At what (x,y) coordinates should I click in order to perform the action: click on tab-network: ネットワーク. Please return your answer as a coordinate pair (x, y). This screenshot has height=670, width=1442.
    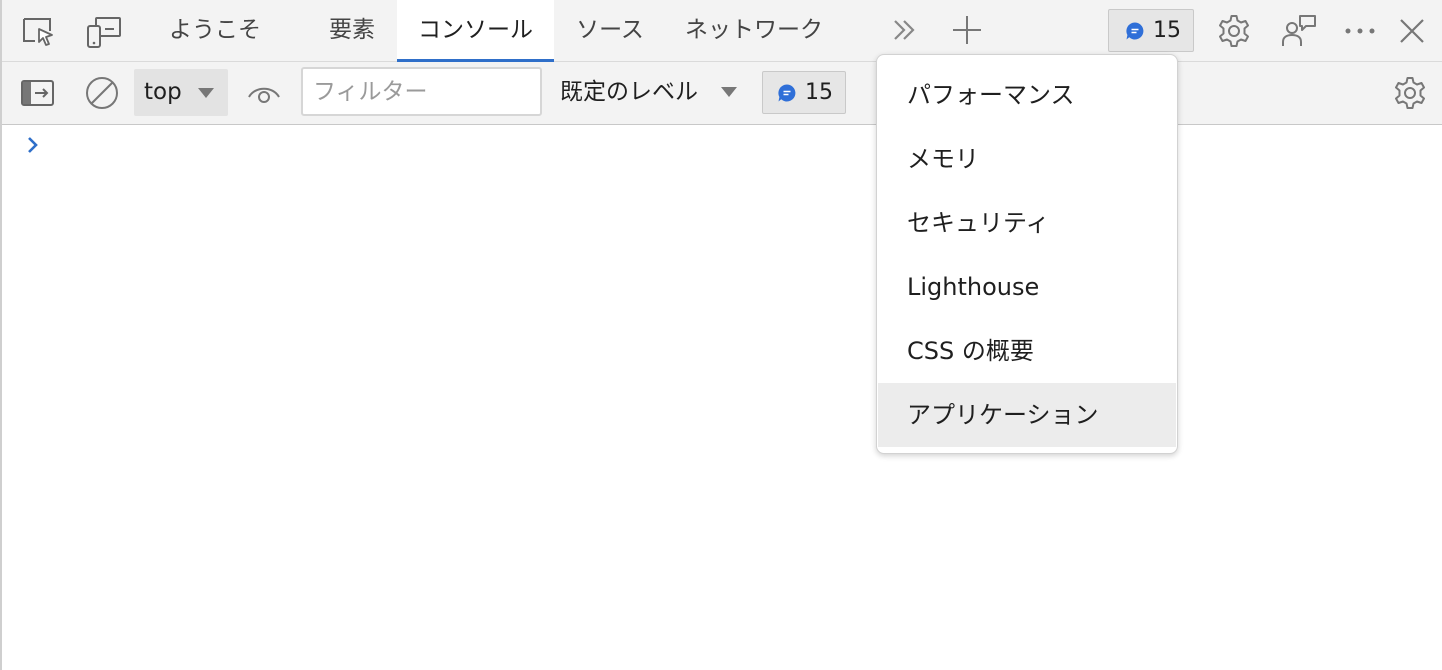
    Looking at the image, I should click on (754, 30).